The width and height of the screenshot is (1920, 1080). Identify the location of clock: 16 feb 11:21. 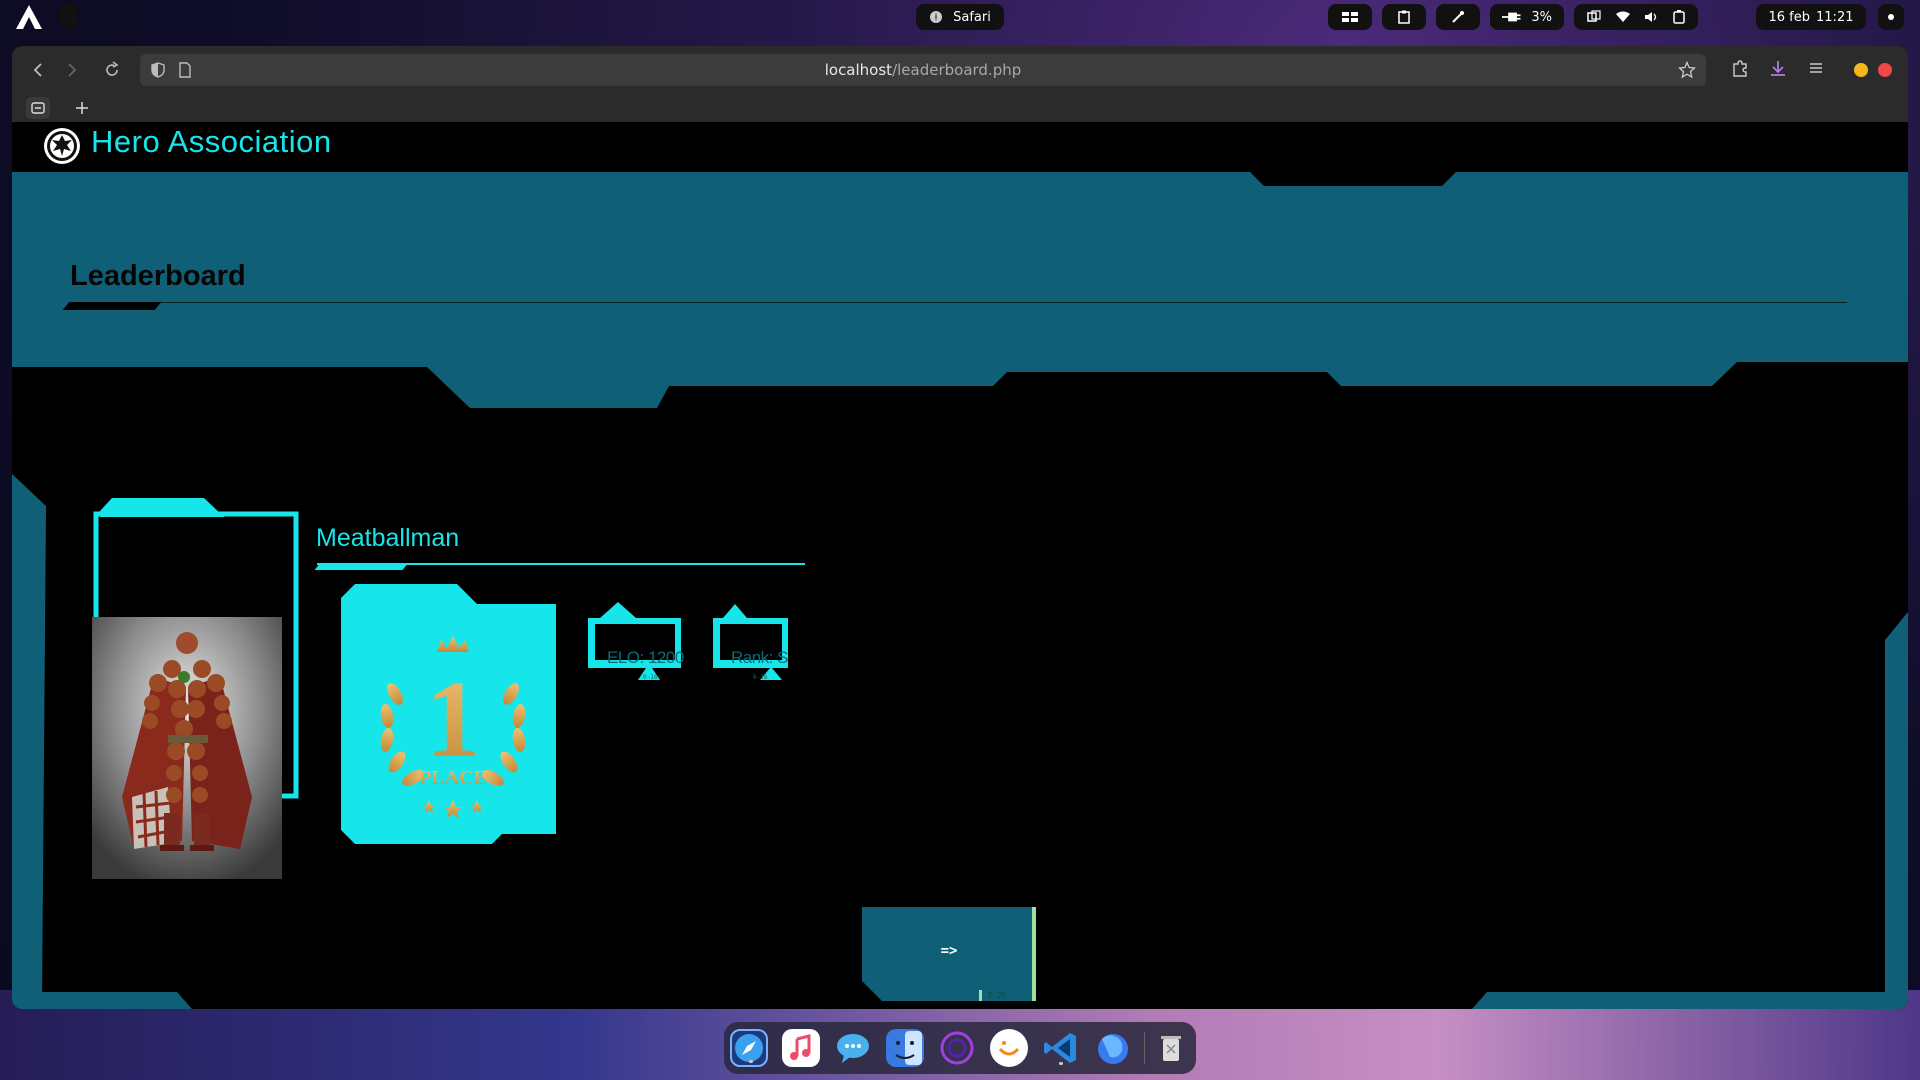
(1811, 17).